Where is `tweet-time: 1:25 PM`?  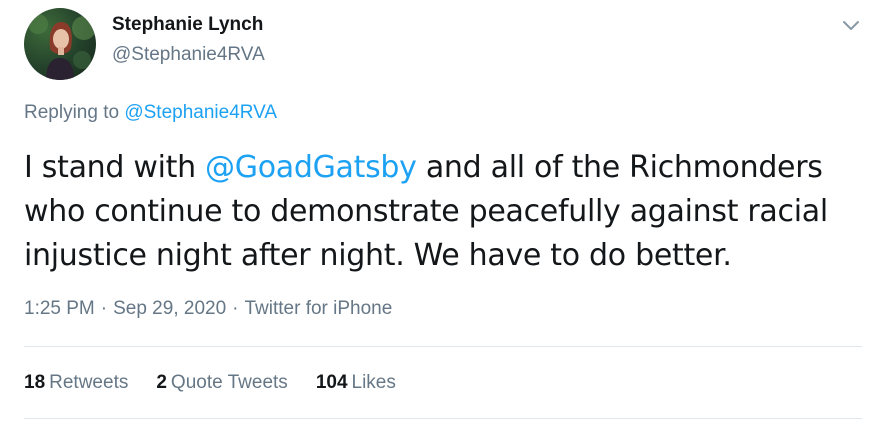 tweet-time: 1:25 PM is located at coordinates (59, 308).